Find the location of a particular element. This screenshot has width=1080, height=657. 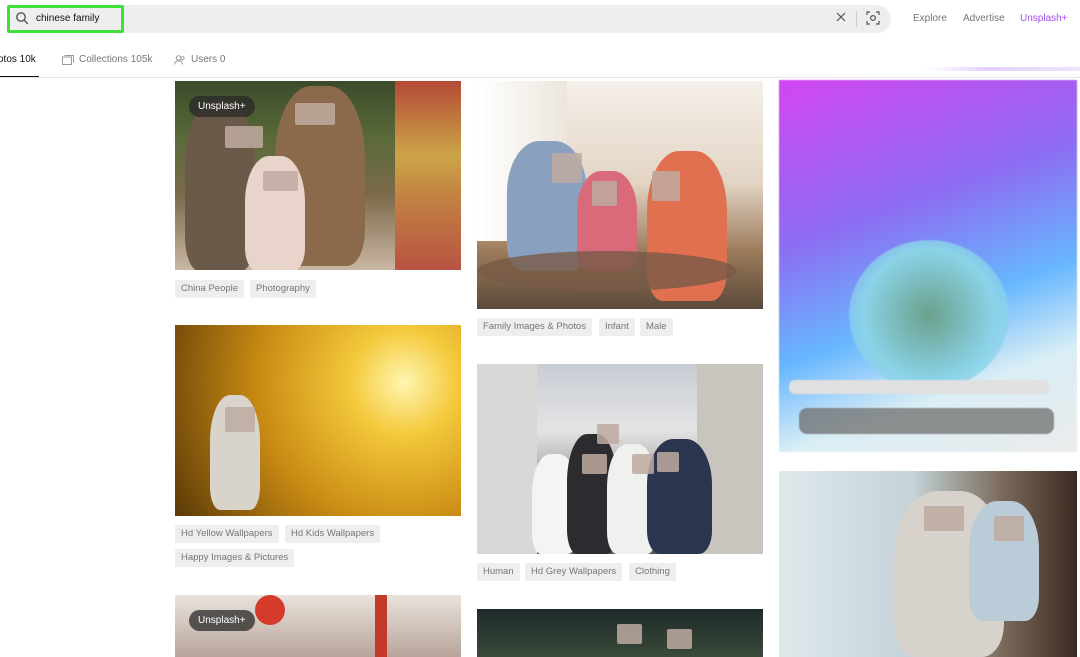

tab-photos-label: otos 10k is located at coordinates (18, 59).